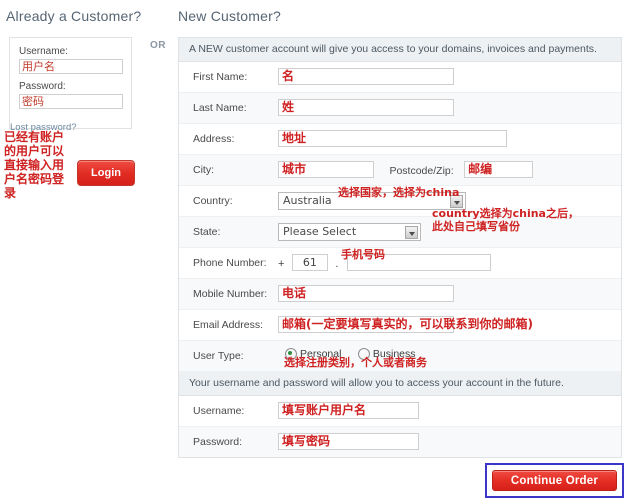 This screenshot has height=500, width=626. I want to click on chevron-down-icon, so click(411, 232).